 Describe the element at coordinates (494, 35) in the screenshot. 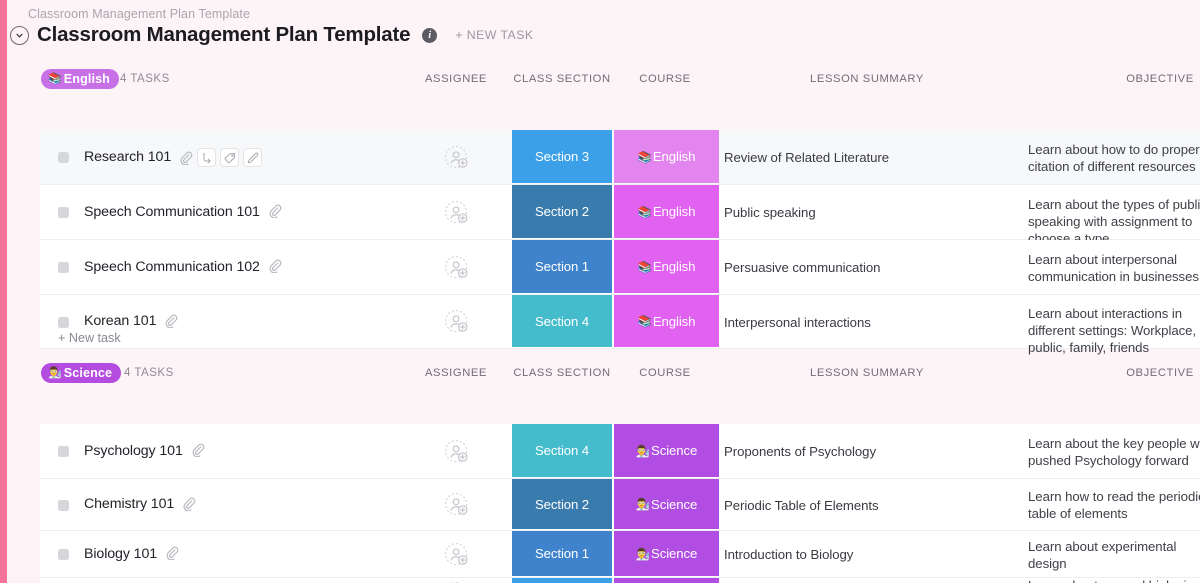

I see `new-task-button: + NEW TASK` at that location.